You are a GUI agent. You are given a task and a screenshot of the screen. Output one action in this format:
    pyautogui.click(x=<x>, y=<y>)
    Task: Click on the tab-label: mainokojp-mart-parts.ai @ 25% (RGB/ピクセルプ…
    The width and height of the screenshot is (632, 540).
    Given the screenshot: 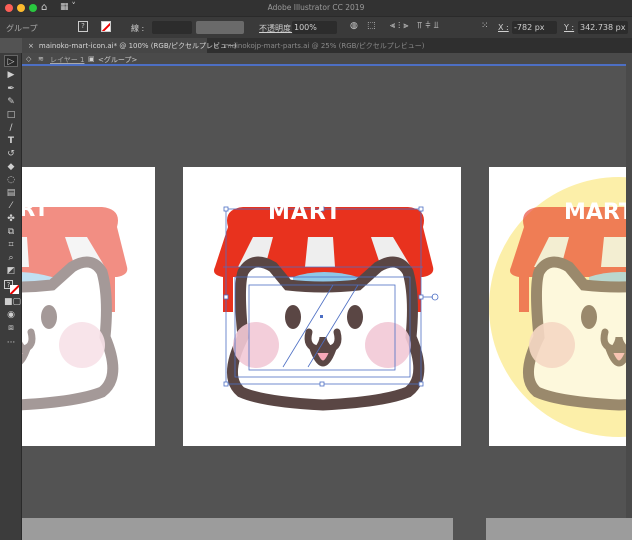 What is the action you would take?
    pyautogui.click(x=324, y=46)
    